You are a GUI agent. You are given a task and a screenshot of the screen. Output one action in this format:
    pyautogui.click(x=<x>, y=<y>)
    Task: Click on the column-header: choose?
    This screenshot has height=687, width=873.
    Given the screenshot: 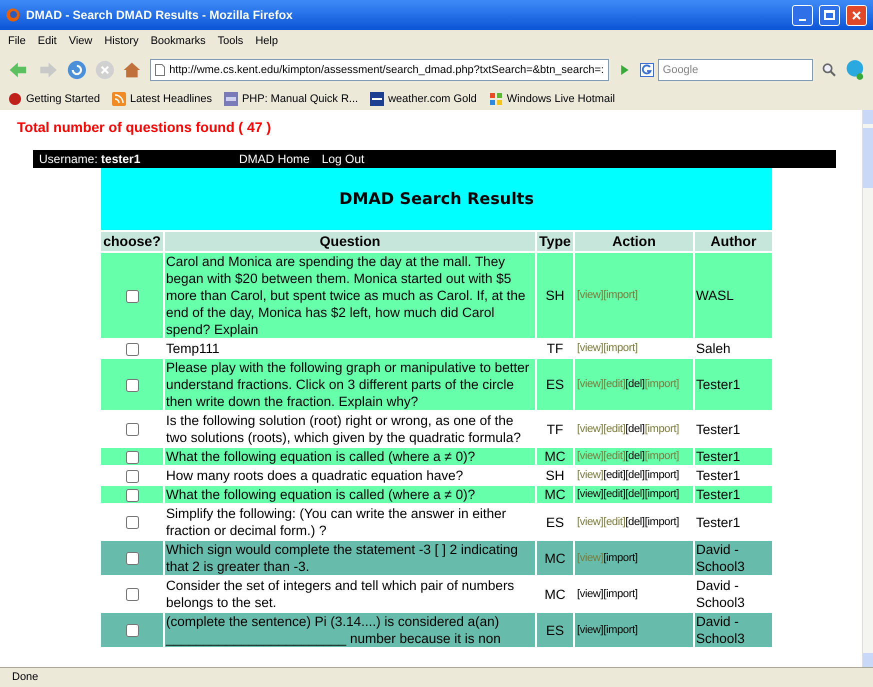 What is the action you would take?
    pyautogui.click(x=132, y=241)
    